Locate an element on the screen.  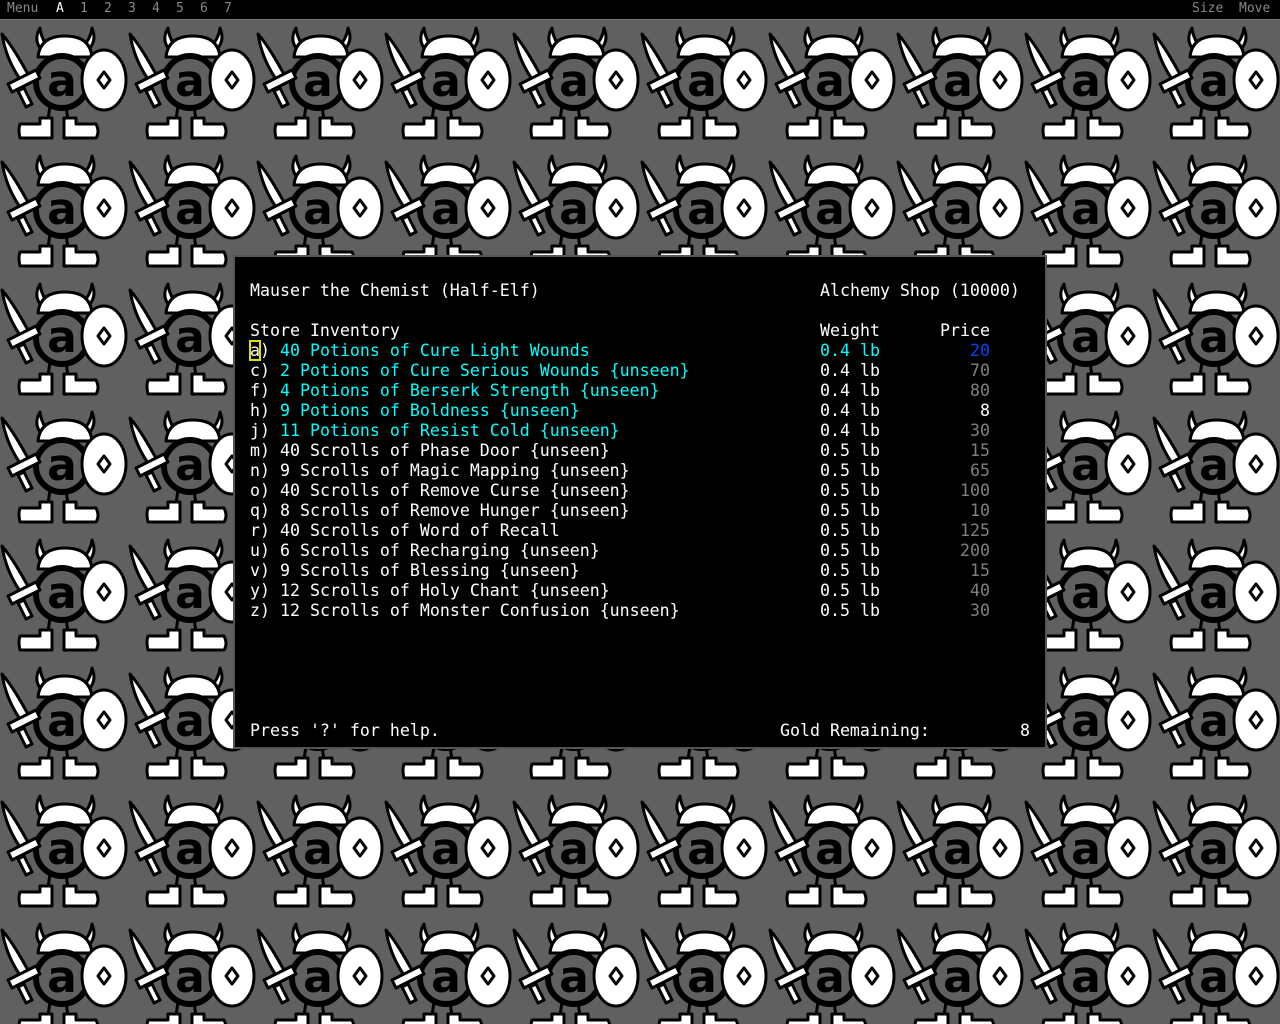
item-price: 10 is located at coordinates (980, 510).